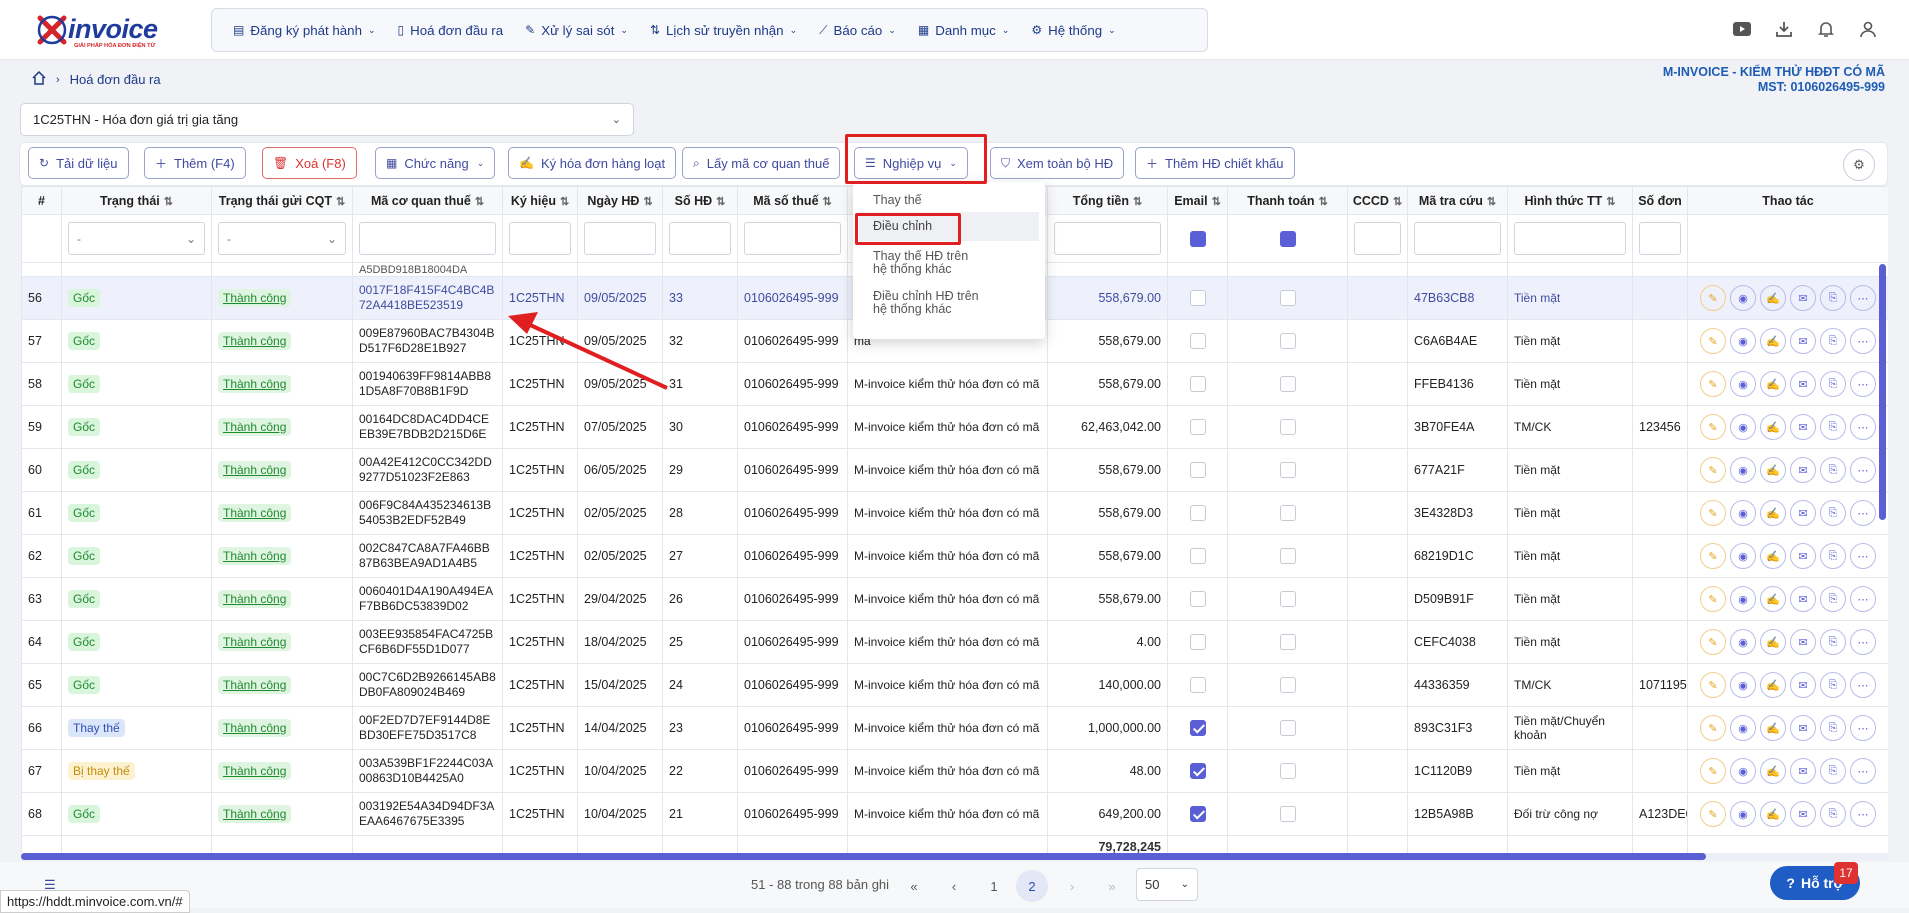  Describe the element at coordinates (911, 163) in the screenshot. I see `operations-button: ☰ Nghiệp vụ ⌄` at that location.